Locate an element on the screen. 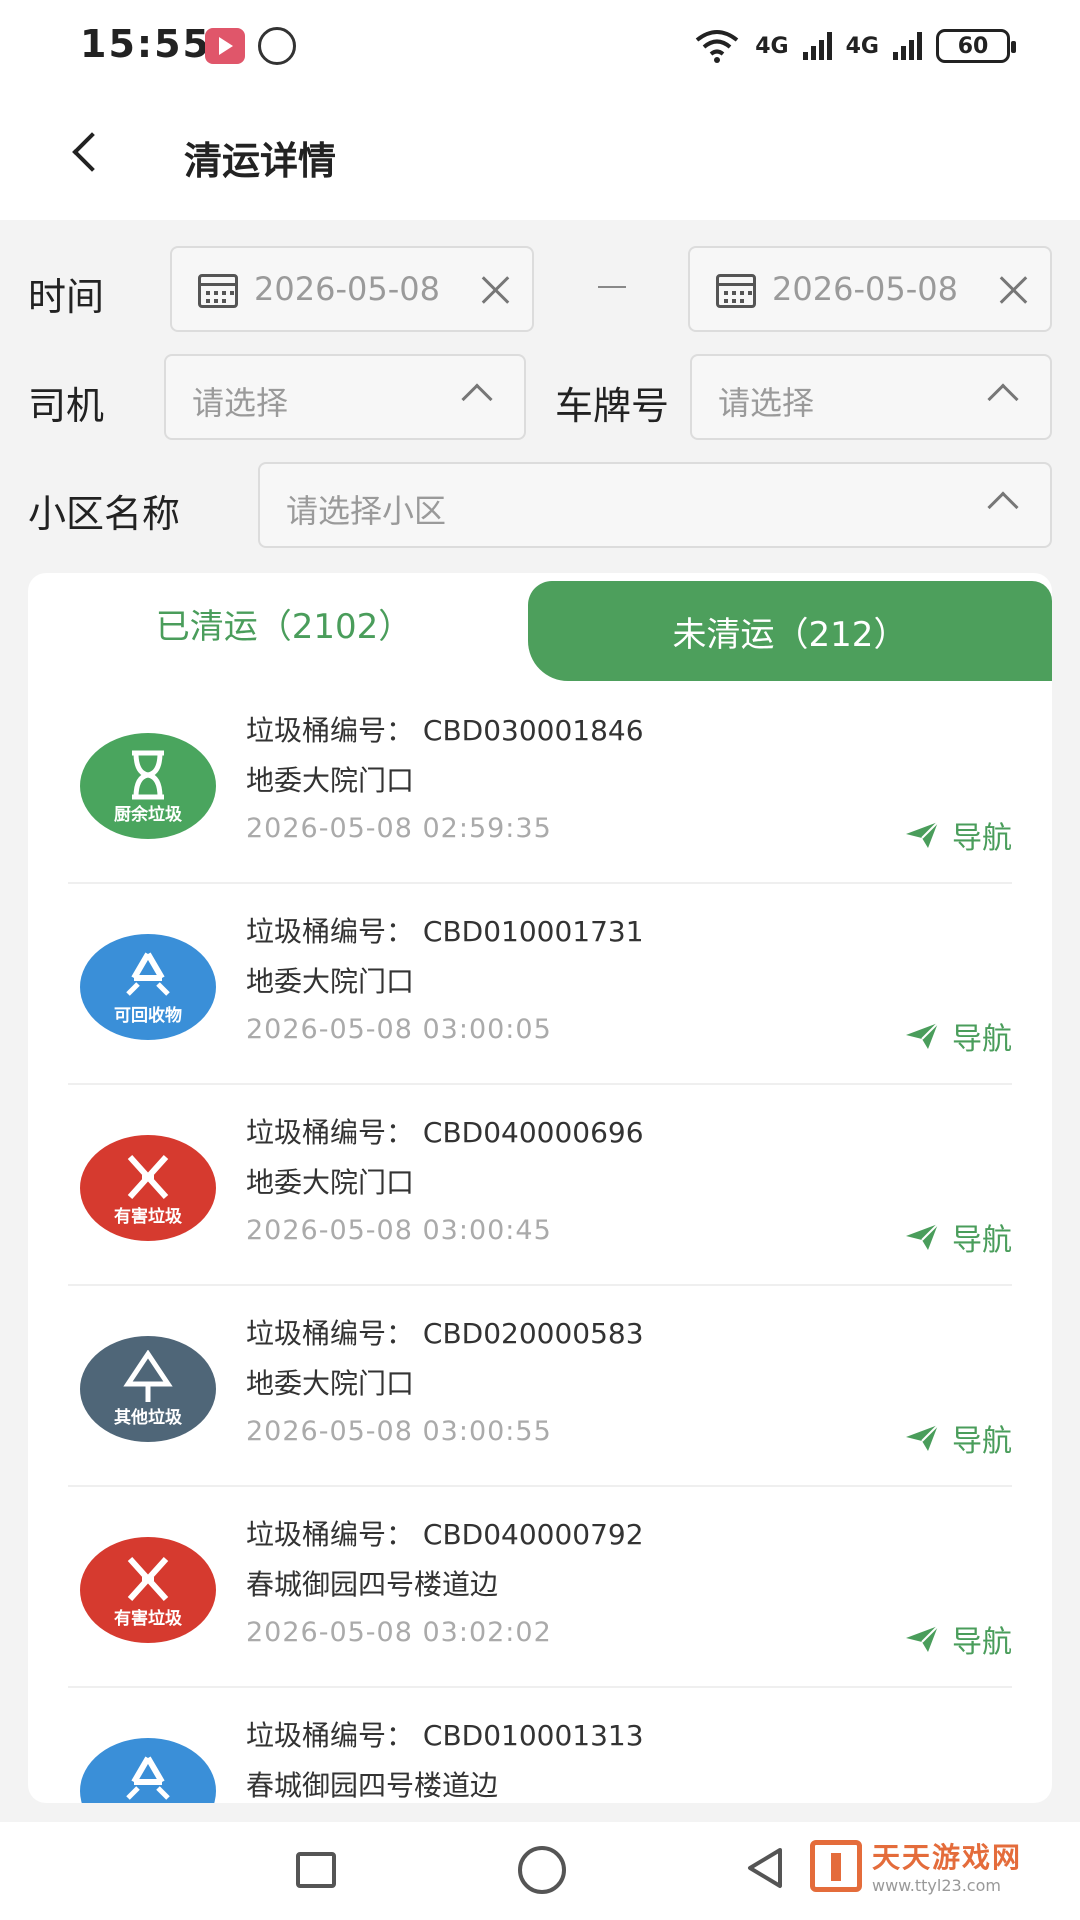 The width and height of the screenshot is (1080, 1920). clear-time: 2026-05-08 03:00:45 is located at coordinates (399, 1230).